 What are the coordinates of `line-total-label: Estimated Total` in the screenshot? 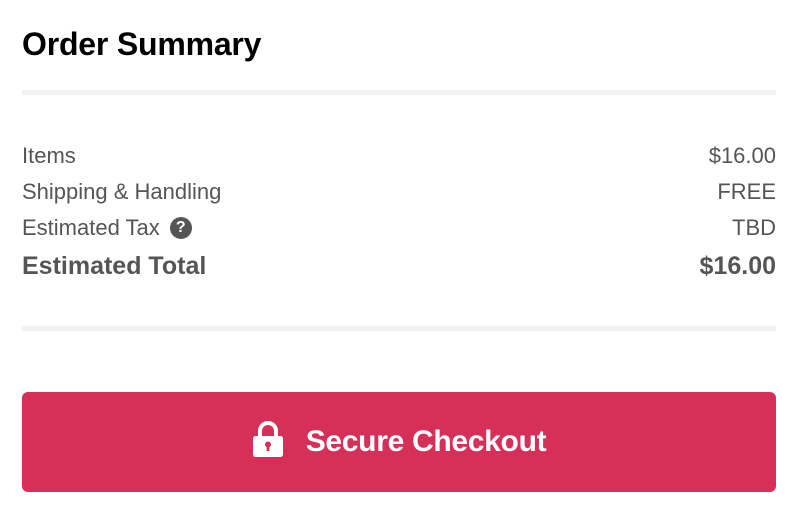 It's located at (114, 265).